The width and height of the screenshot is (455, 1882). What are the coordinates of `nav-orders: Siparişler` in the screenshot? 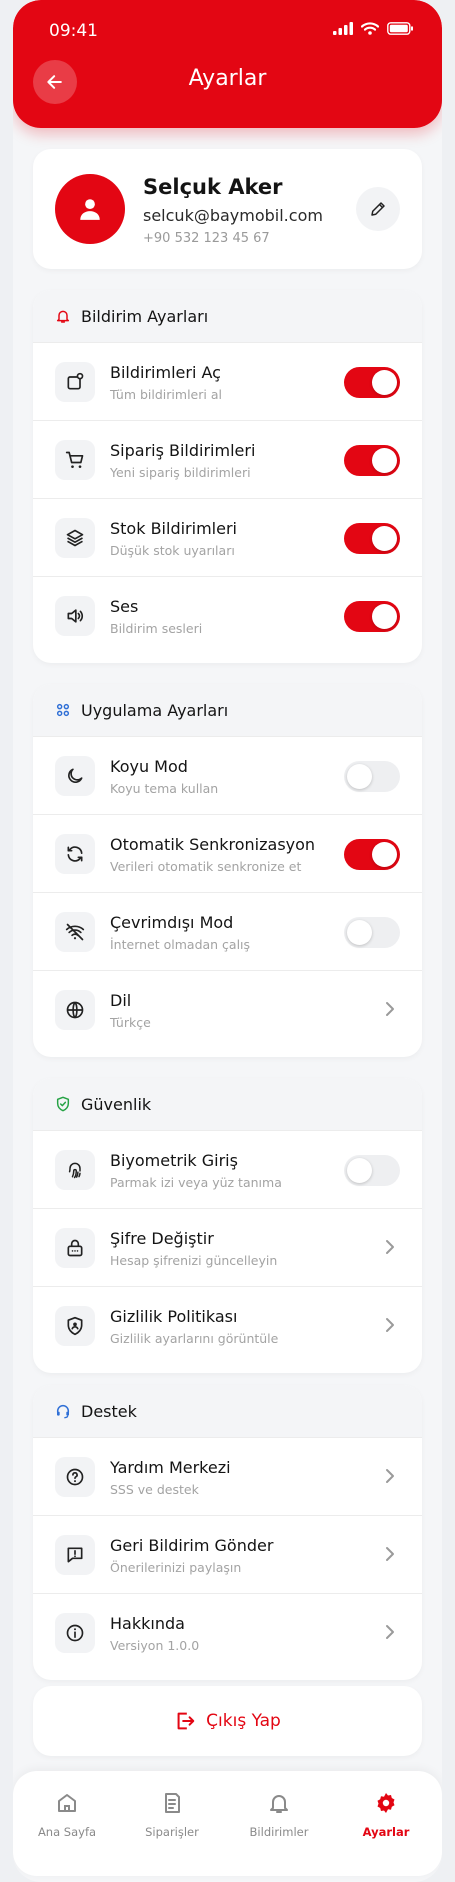 It's located at (172, 1815).